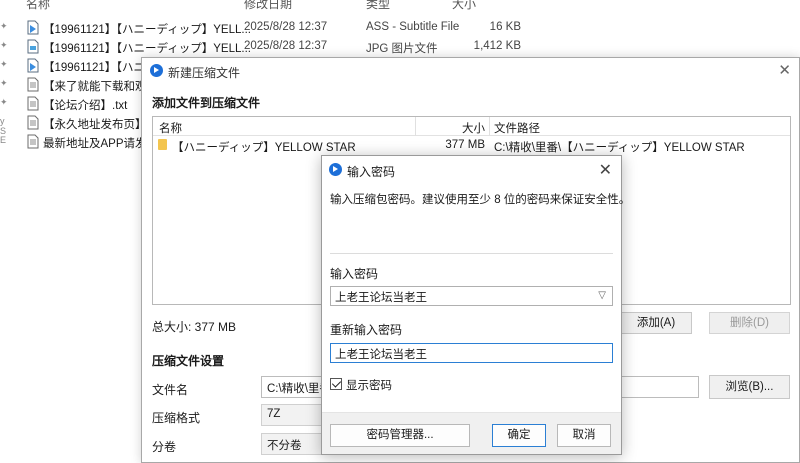 This screenshot has width=800, height=463. What do you see at coordinates (38, 6) in the screenshot?
I see `column-header-name: 名称` at bounding box center [38, 6].